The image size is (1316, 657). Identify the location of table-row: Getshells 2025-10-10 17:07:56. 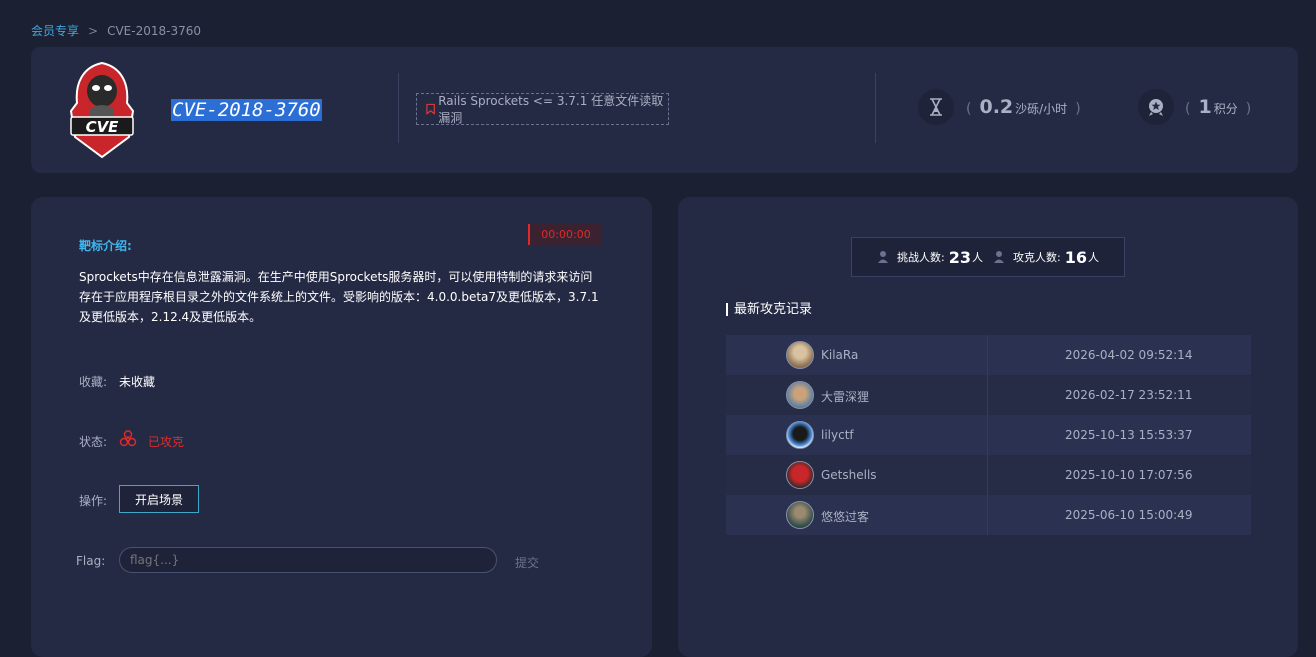
(988, 475).